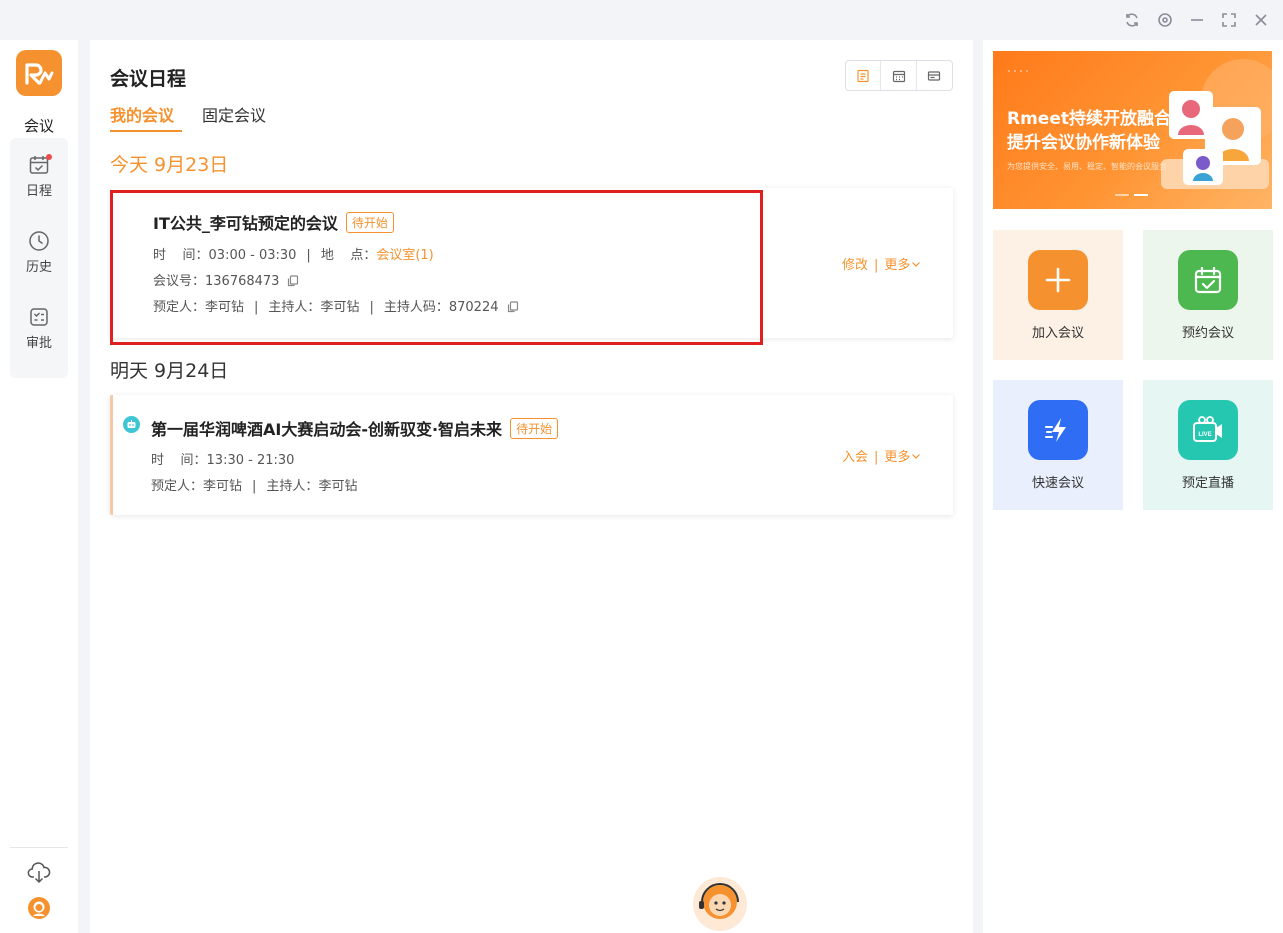 This screenshot has width=1283, height=933. What do you see at coordinates (250, 460) in the screenshot?
I see `time-value: 13:30 - 21:30` at bounding box center [250, 460].